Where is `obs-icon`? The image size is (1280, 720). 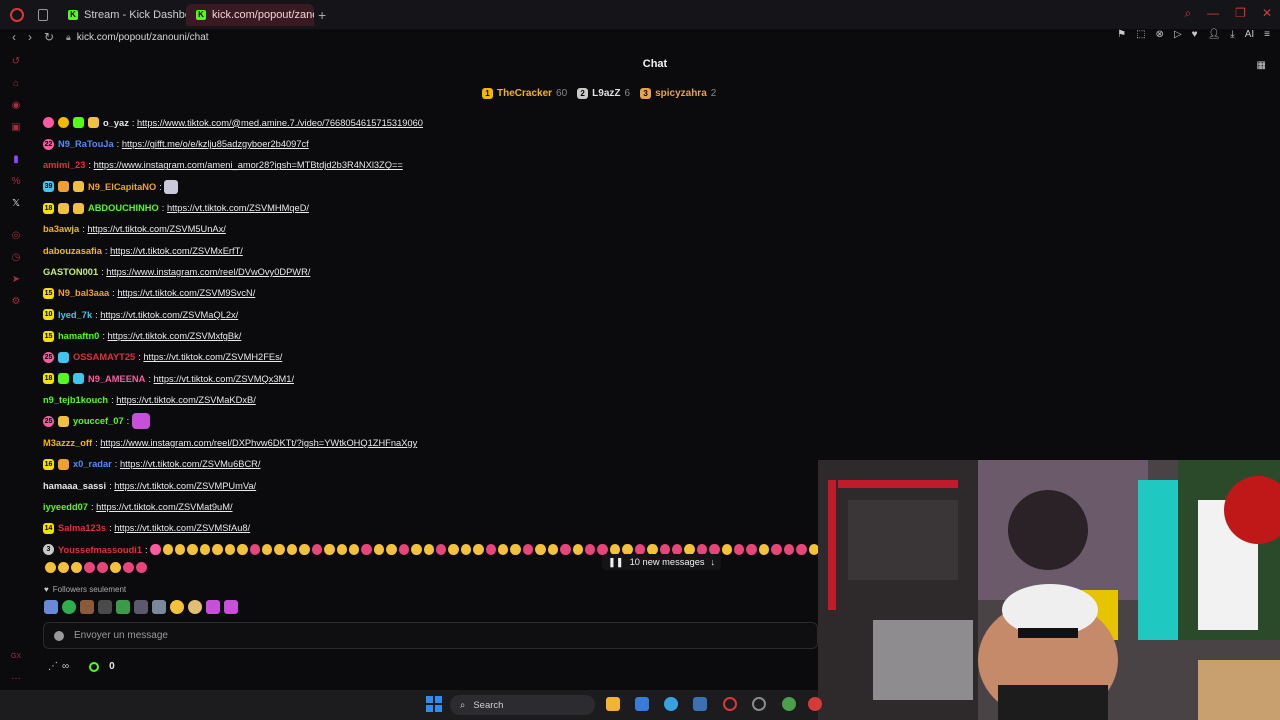 obs-icon is located at coordinates (759, 704).